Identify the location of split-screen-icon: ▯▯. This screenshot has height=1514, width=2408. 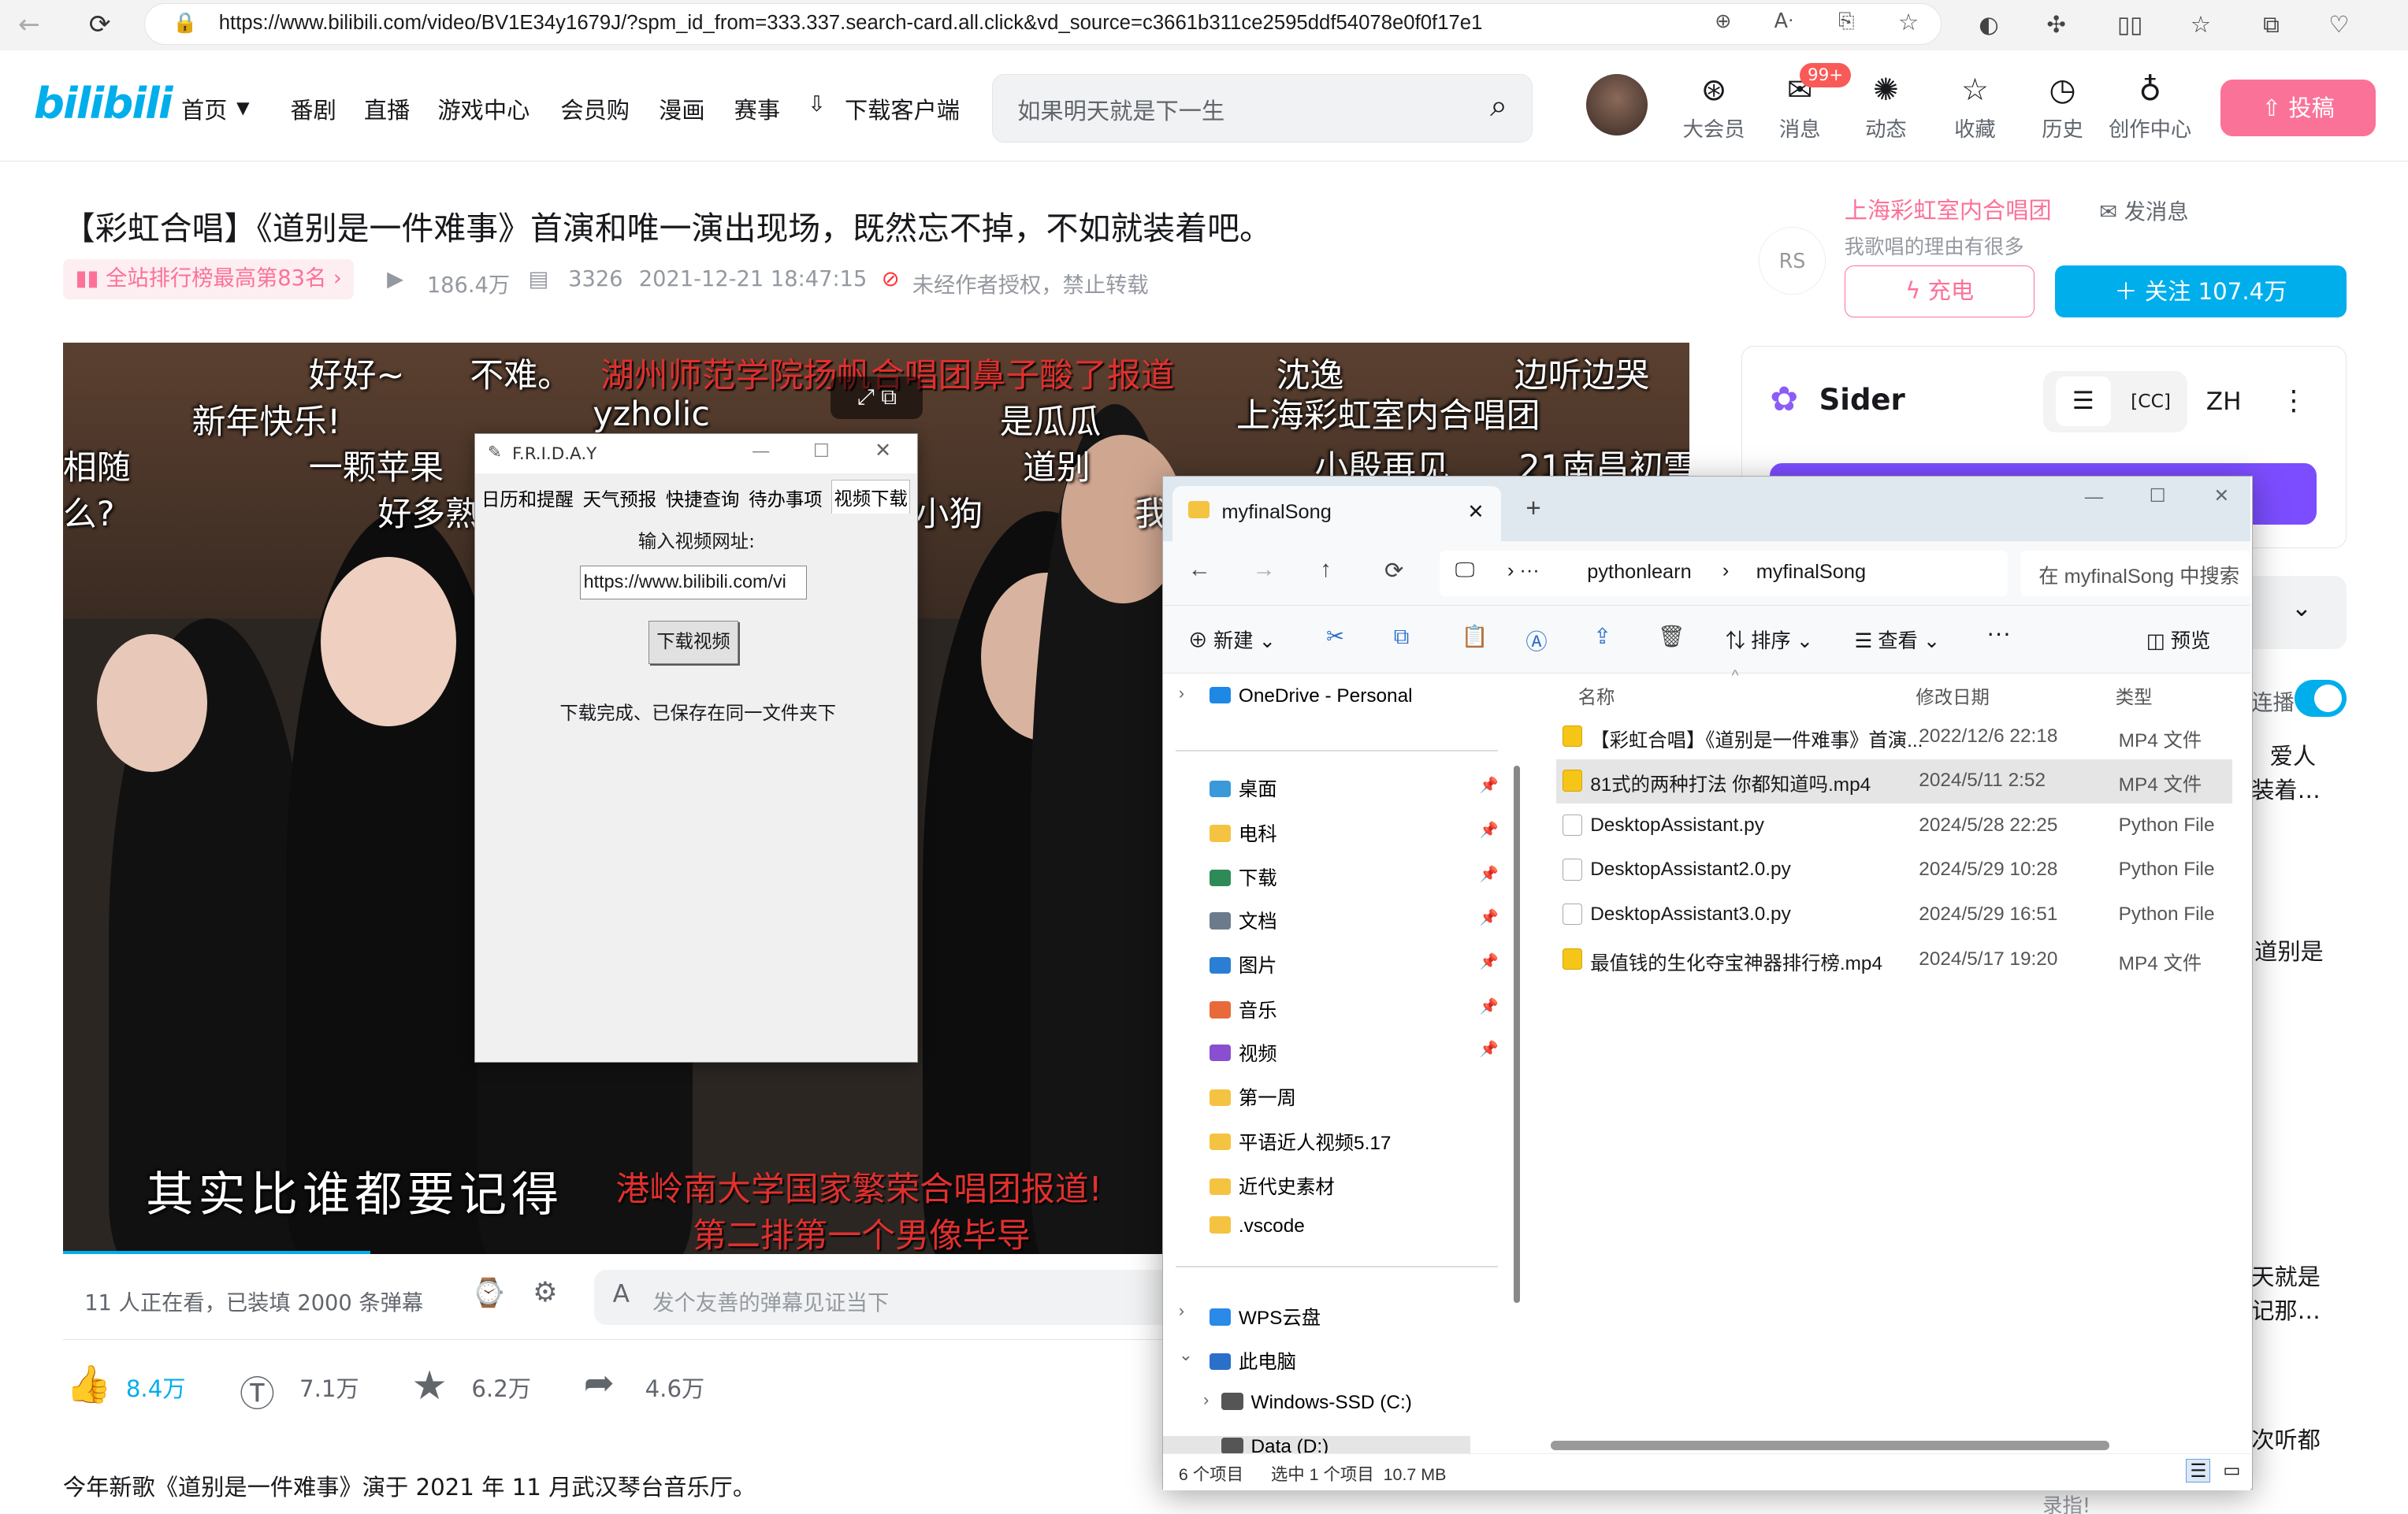
(2130, 24).